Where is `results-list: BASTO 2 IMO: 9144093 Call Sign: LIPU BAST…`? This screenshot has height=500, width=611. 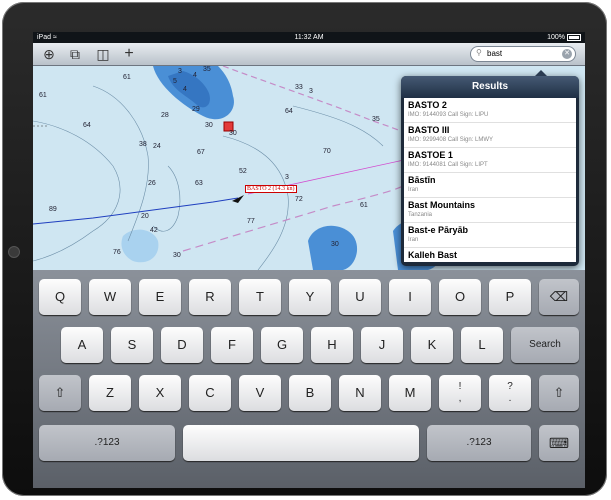 results-list: BASTO 2 IMO: 9144093 Call Sign: LIPU BAST… is located at coordinates (490, 180).